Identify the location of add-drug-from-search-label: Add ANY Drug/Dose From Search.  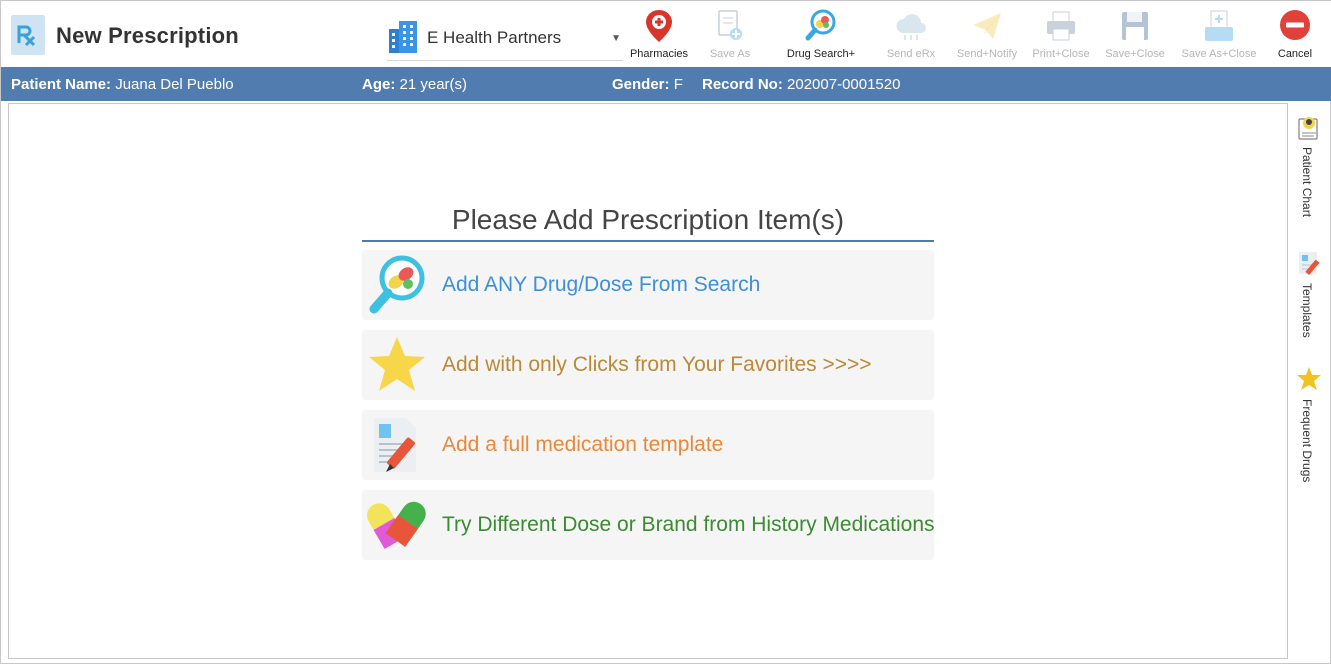
(601, 284).